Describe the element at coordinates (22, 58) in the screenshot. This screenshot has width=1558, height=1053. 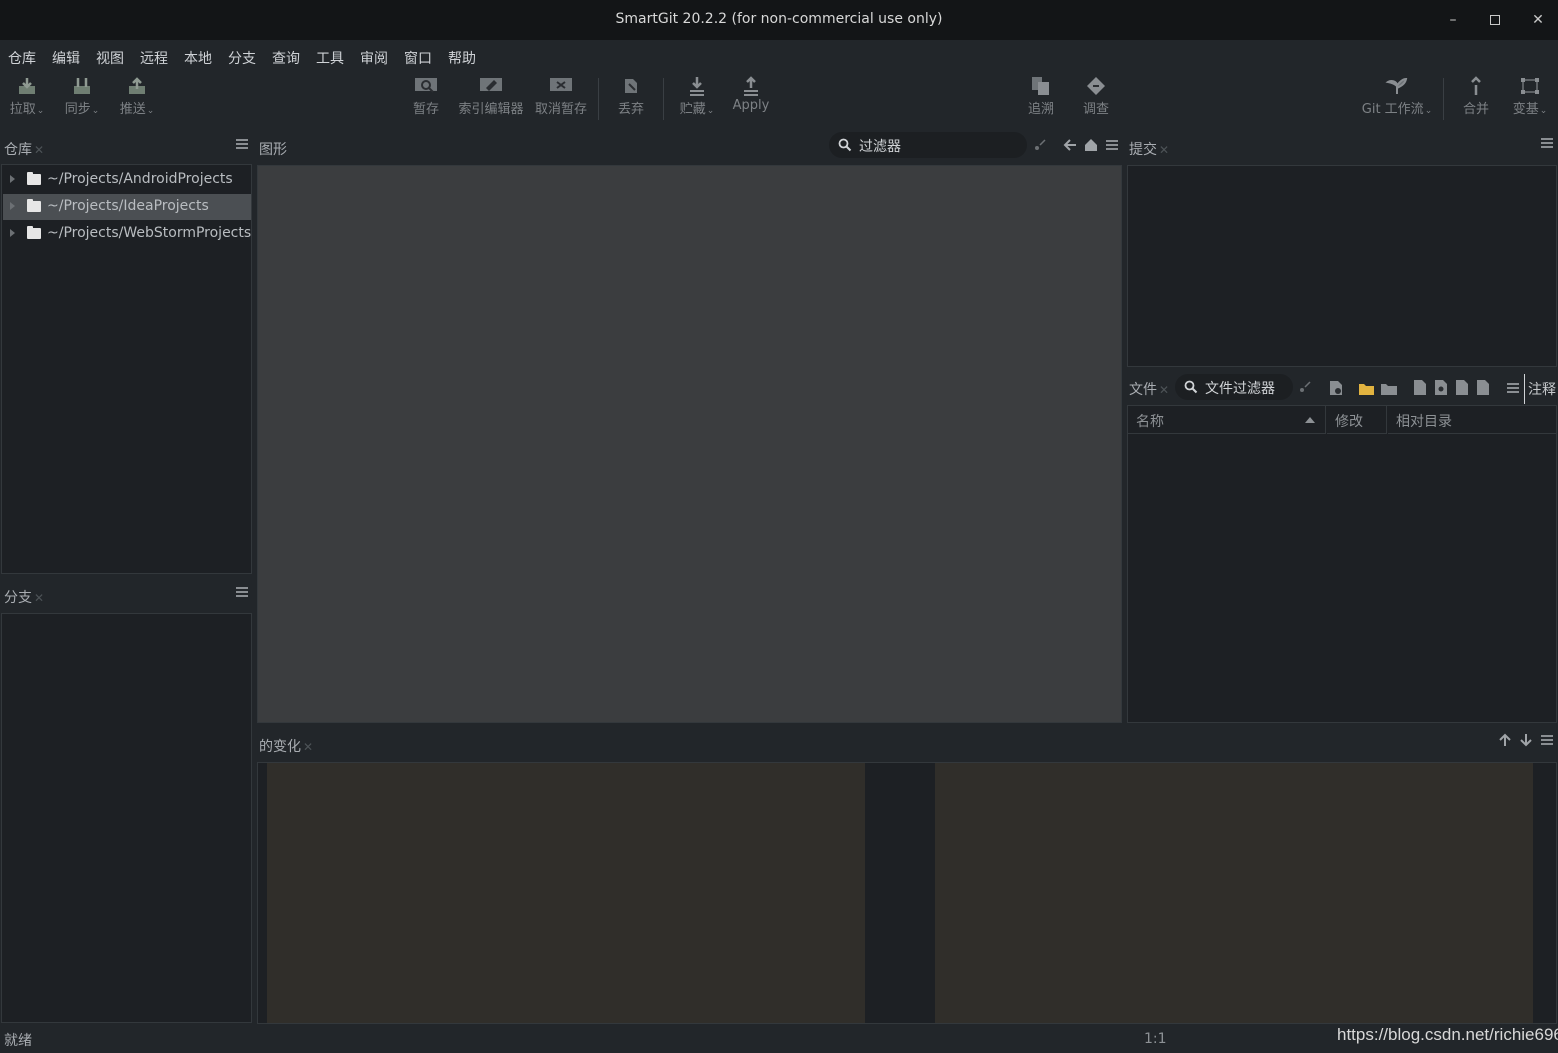
I see `menu-repository: 仓库` at that location.